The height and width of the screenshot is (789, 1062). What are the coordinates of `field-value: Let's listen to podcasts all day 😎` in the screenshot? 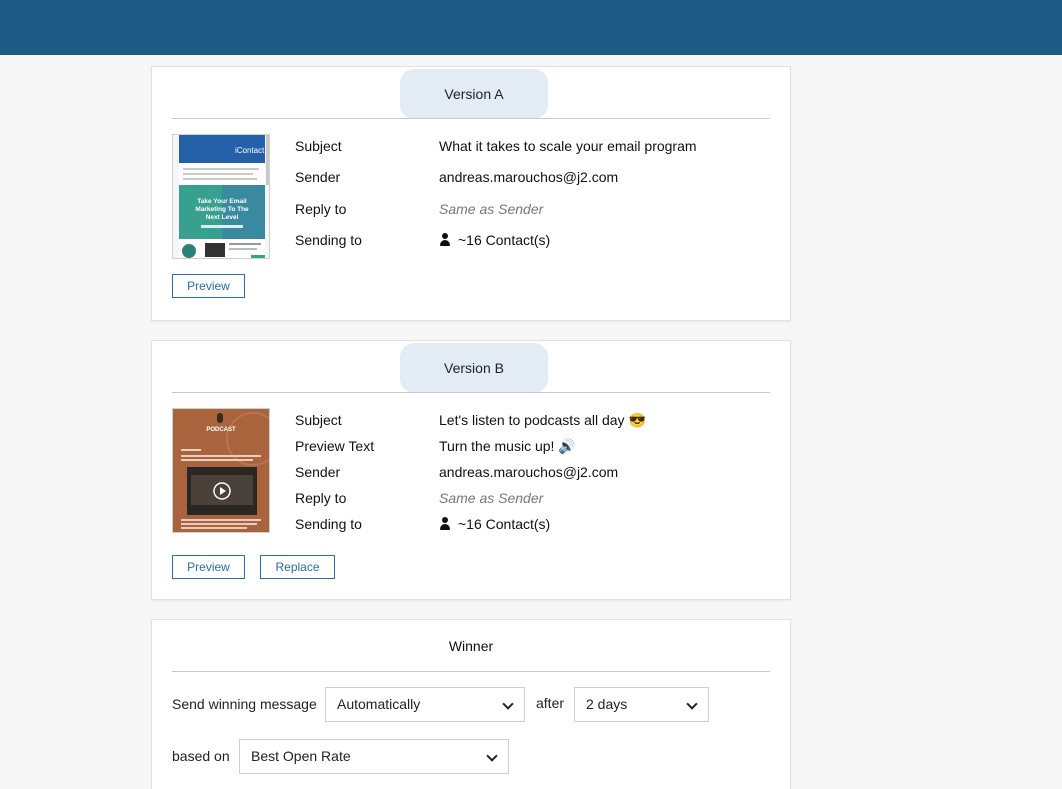 It's located at (542, 420).